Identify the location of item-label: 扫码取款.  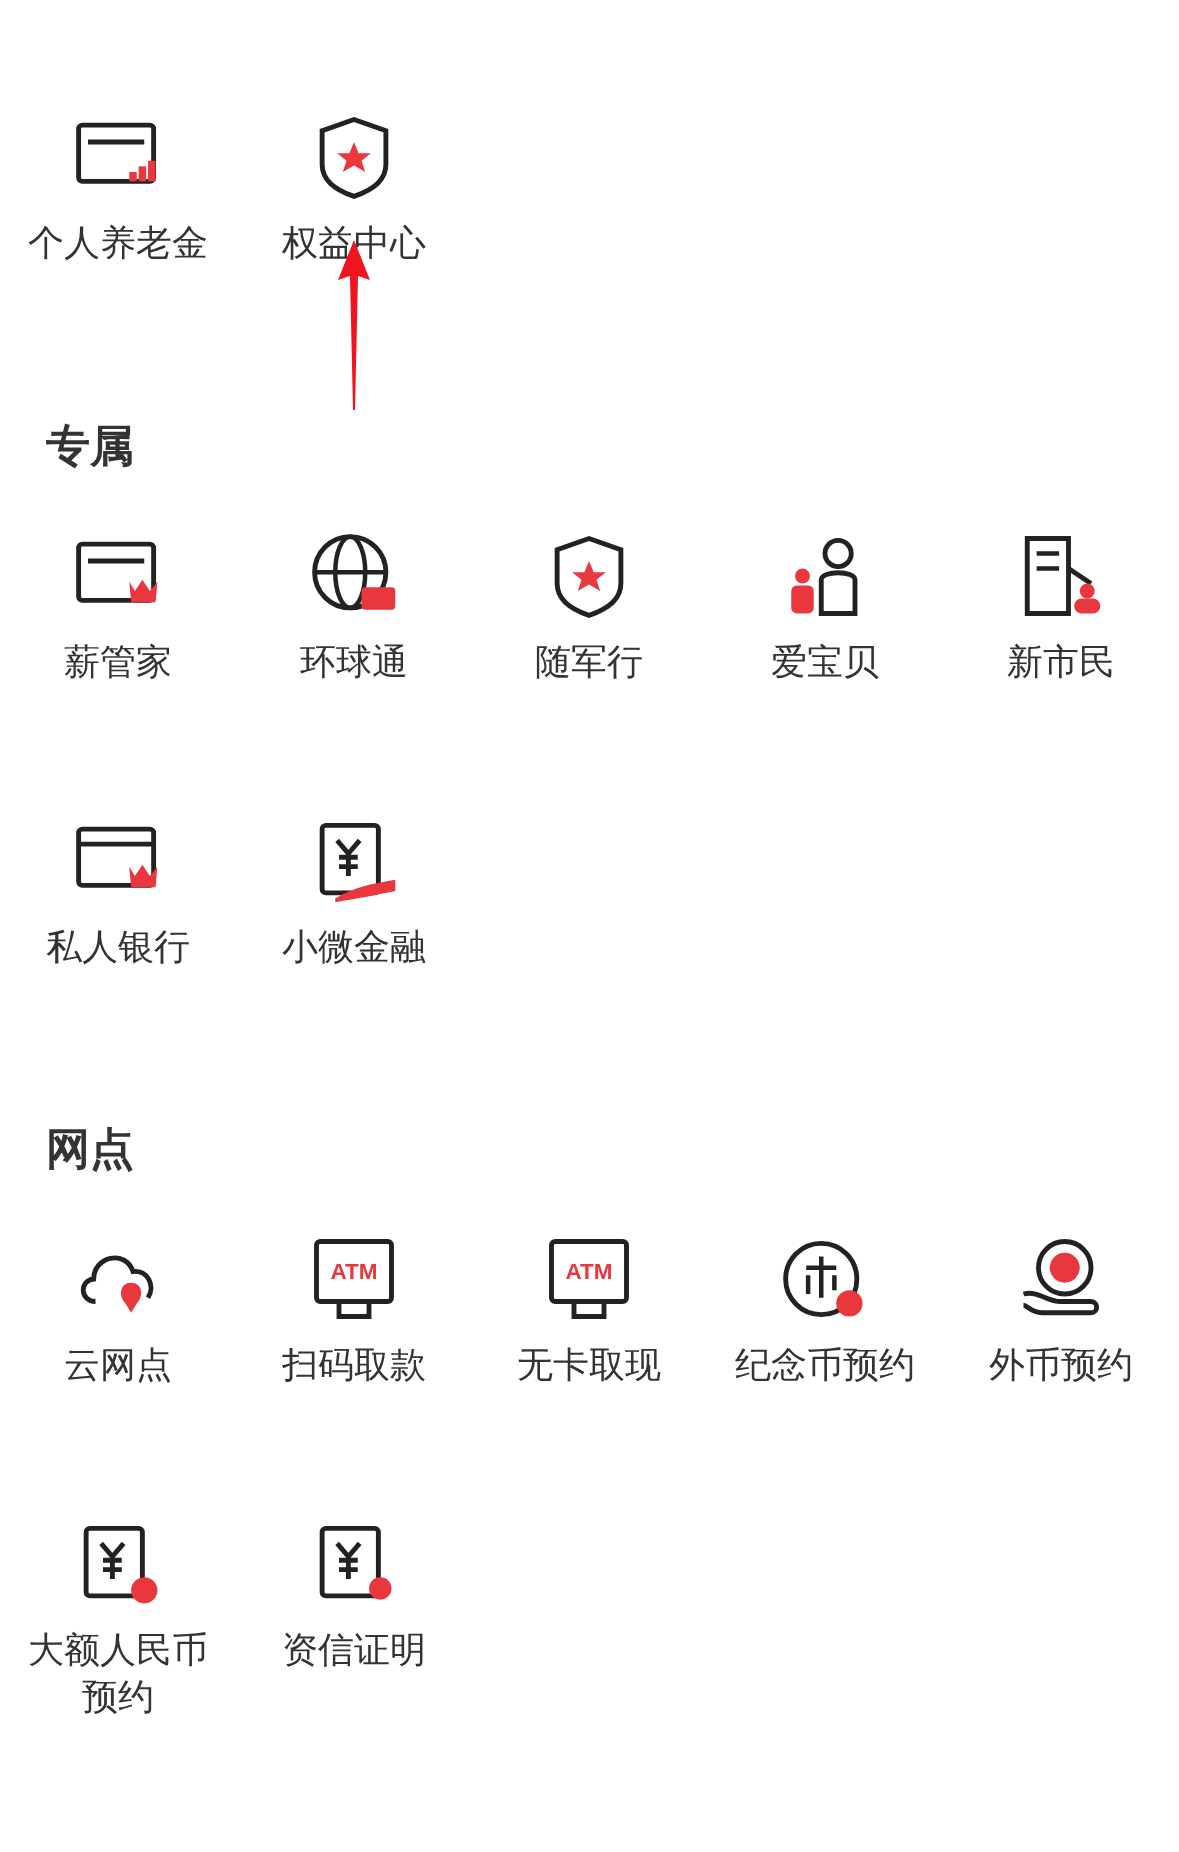
(353, 1366).